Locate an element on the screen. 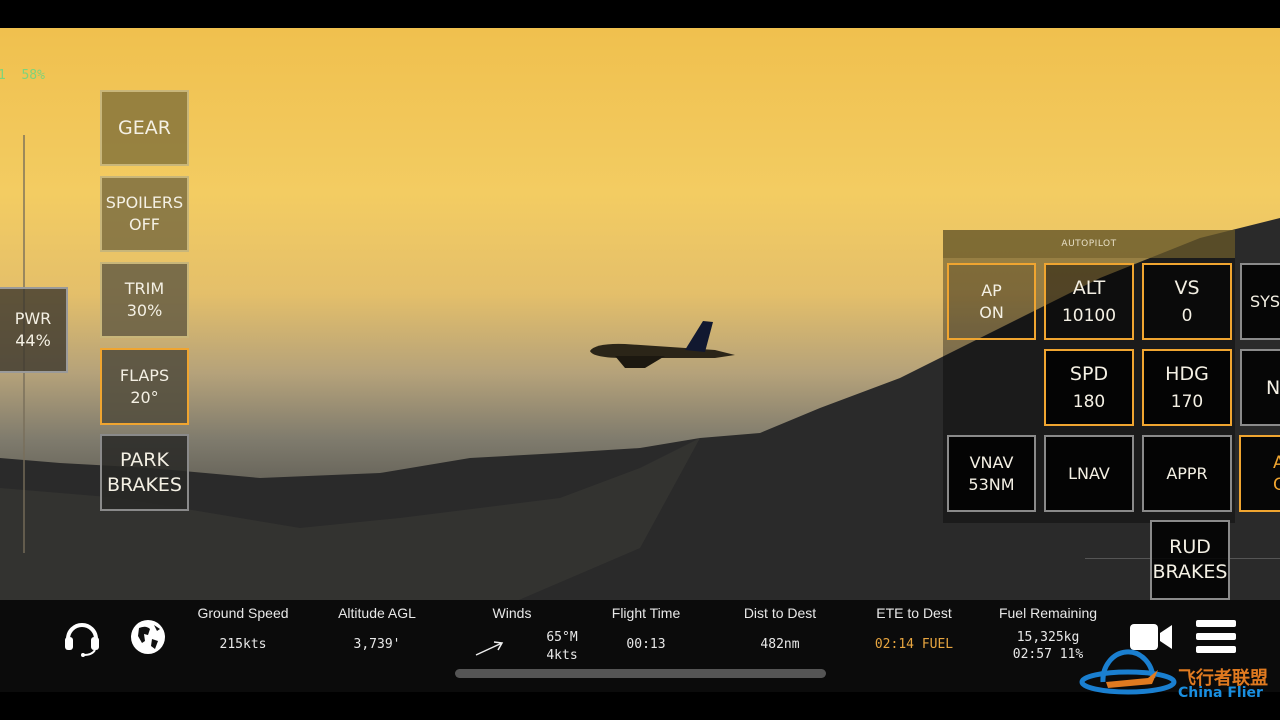  trim-label: TRIM is located at coordinates (144, 288).